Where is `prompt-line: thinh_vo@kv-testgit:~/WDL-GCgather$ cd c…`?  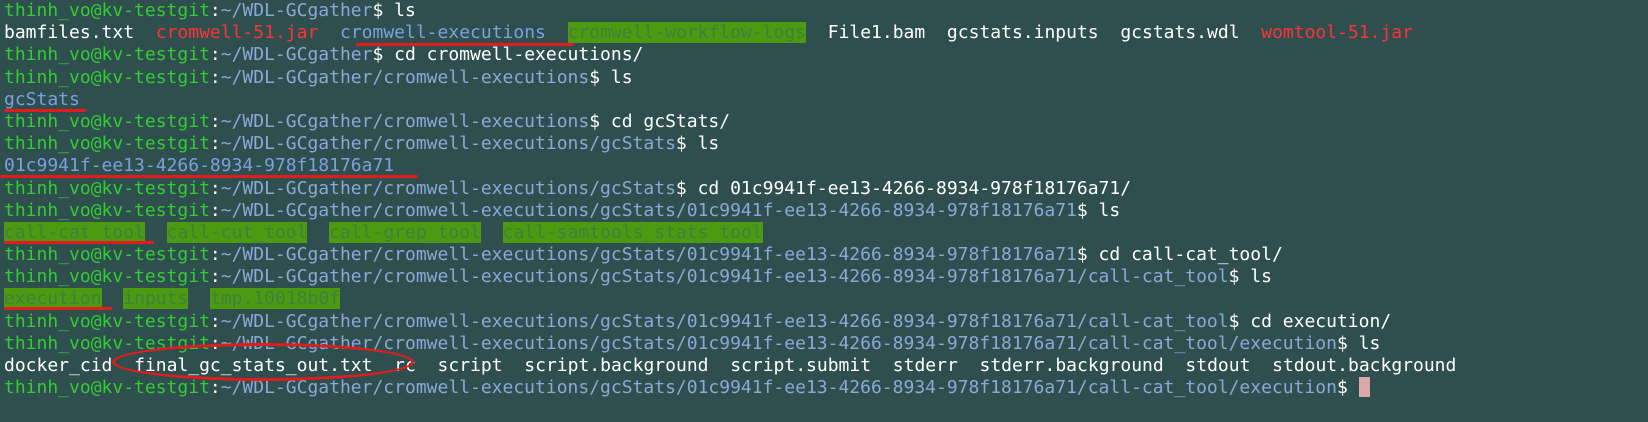 prompt-line: thinh_vo@kv-testgit:~/WDL-GCgather$ cd c… is located at coordinates (826, 55).